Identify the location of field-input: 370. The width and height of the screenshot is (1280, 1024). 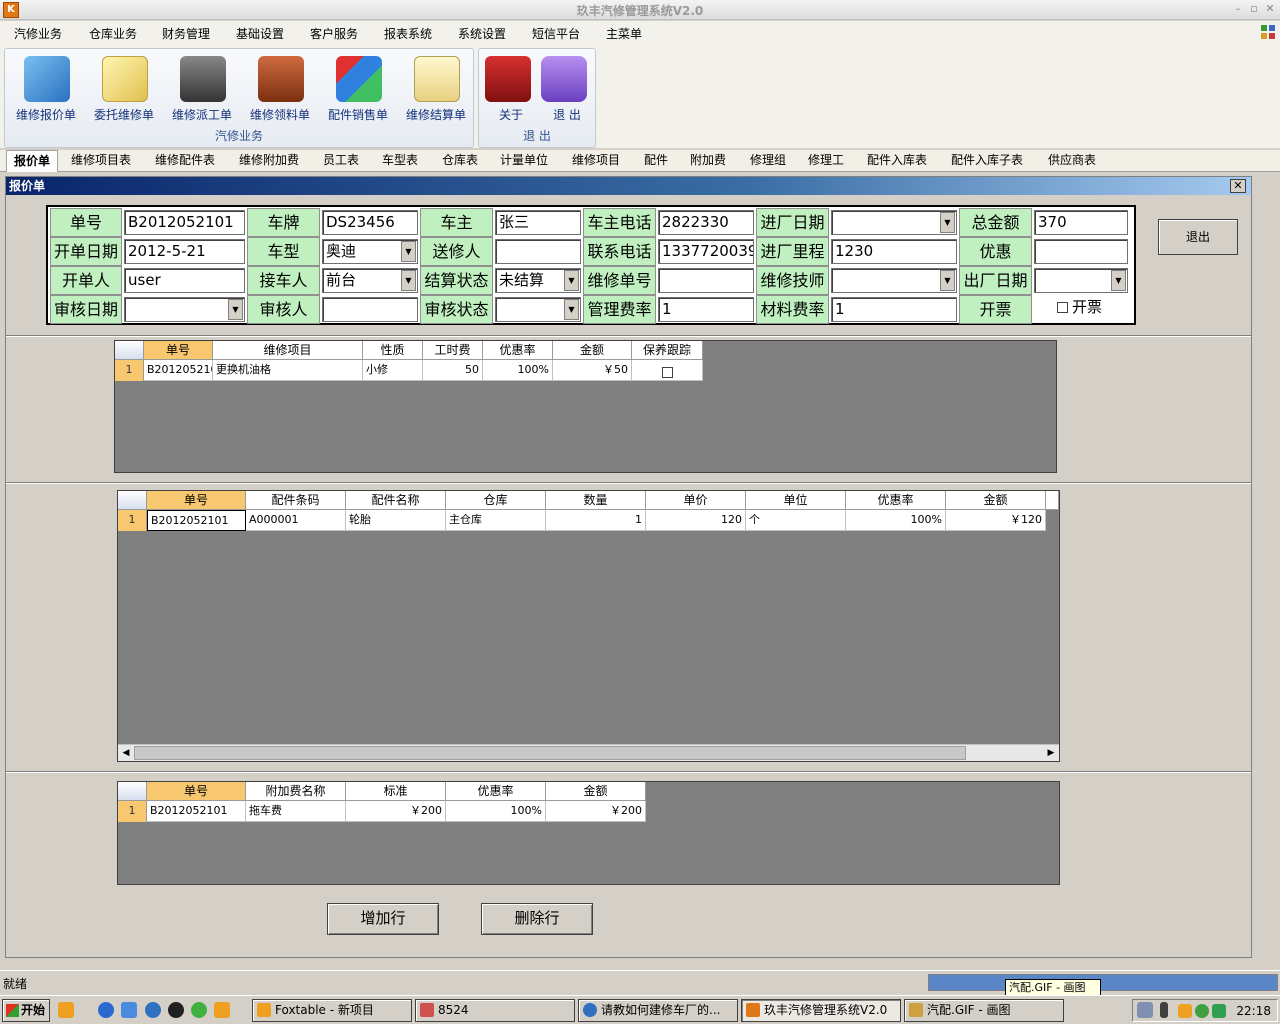
(1081, 222).